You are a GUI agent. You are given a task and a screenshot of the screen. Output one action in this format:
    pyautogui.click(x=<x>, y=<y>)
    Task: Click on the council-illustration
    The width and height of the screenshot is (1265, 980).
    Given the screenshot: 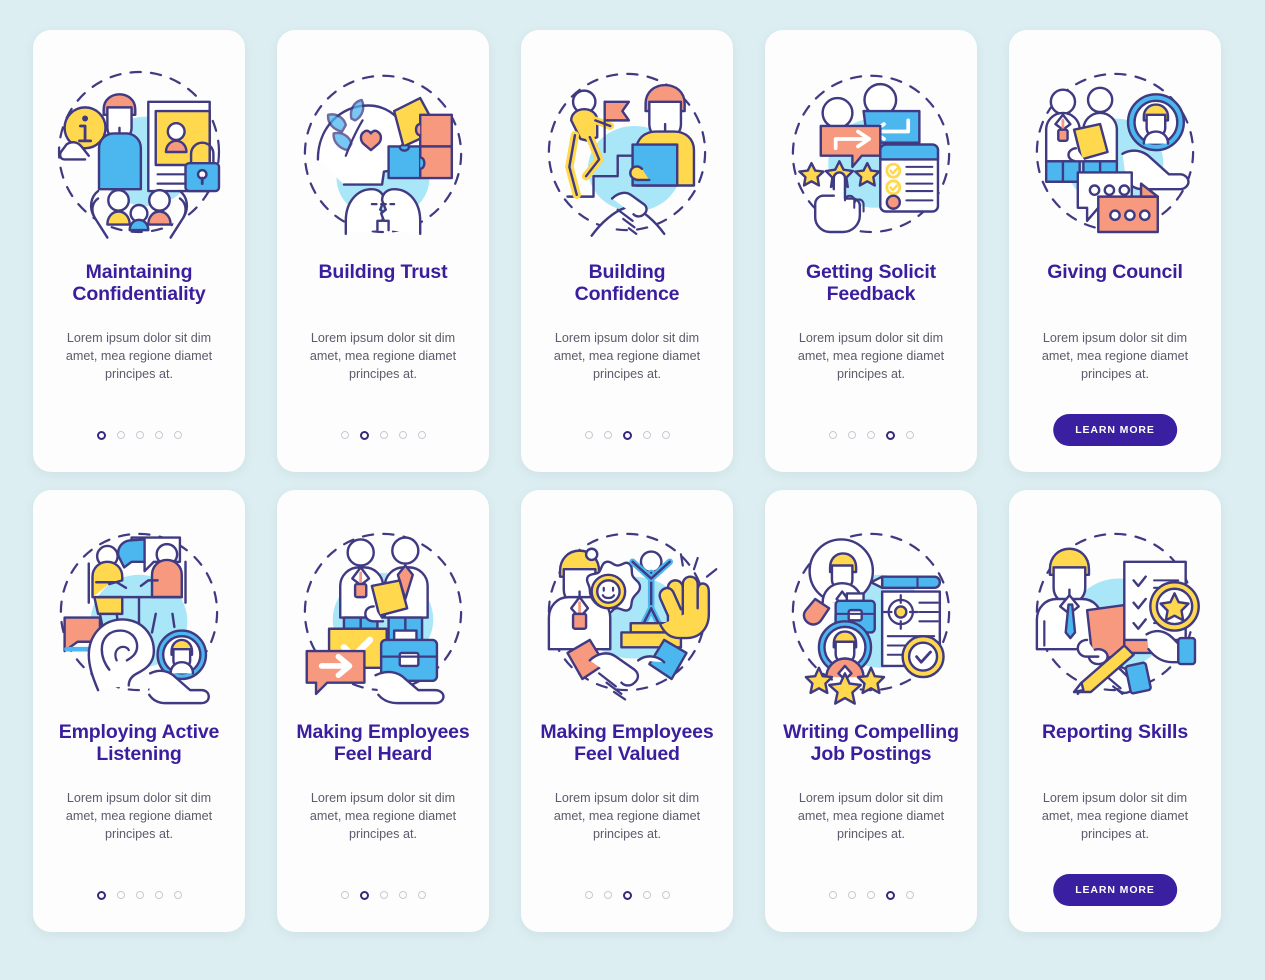 What is the action you would take?
    pyautogui.click(x=1115, y=152)
    